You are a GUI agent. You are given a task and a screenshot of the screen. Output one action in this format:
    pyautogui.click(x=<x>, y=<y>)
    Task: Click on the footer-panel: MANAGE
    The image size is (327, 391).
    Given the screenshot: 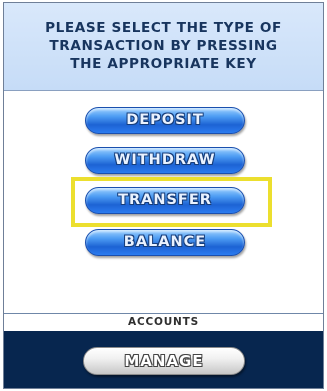 What is the action you would take?
    pyautogui.click(x=163, y=359)
    